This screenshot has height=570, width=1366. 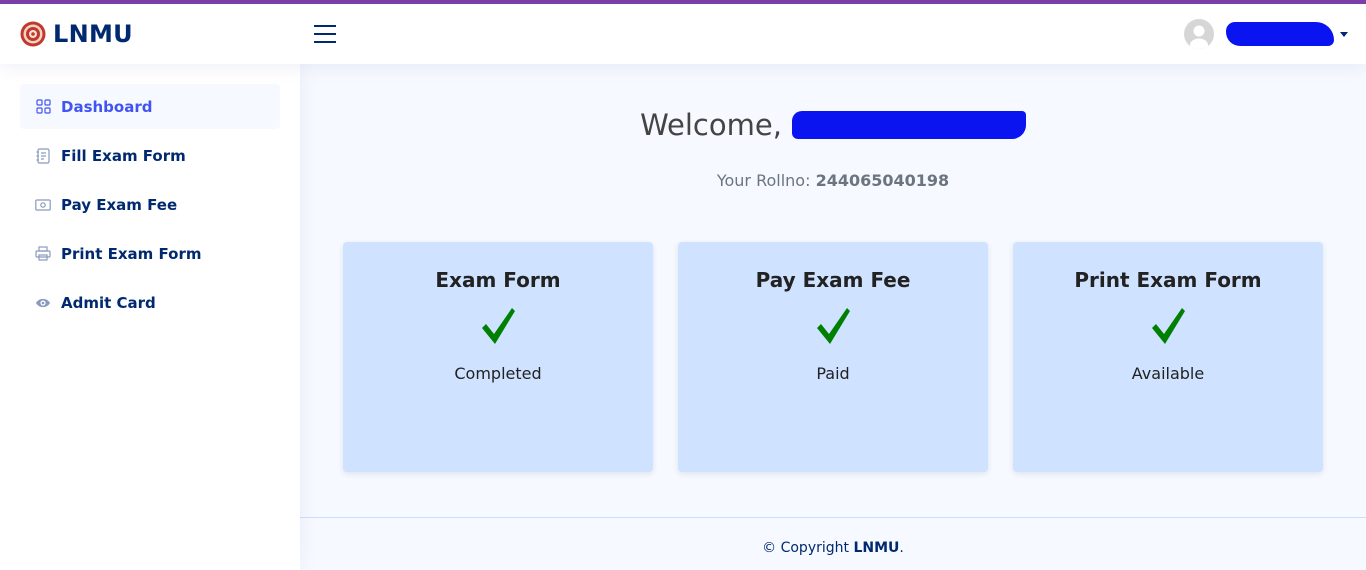 I want to click on sidebar-item-admit-card: Admit Card, so click(x=150, y=302).